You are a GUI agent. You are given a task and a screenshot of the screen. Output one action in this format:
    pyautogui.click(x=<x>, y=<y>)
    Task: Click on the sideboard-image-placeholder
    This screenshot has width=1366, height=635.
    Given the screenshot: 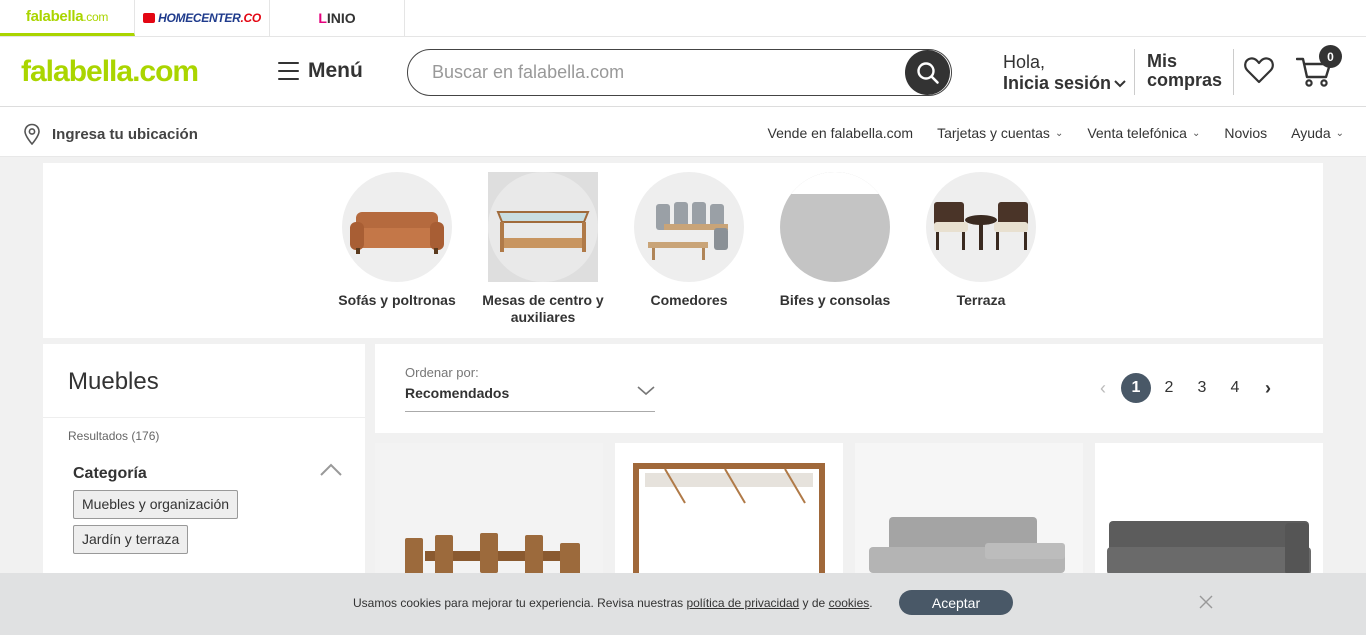 What is the action you would take?
    pyautogui.click(x=835, y=227)
    